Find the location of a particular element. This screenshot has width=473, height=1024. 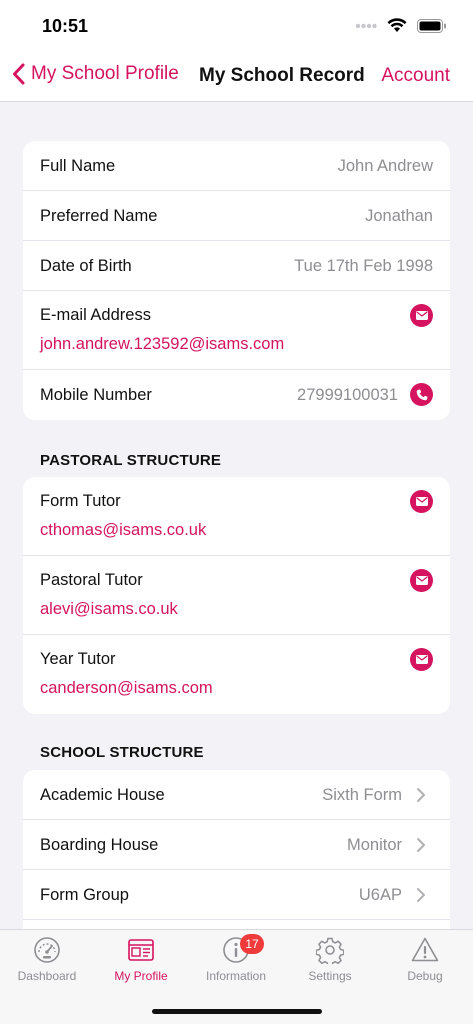

form-tutor-row: Form Tutor cthomas@isams.co.uk is located at coordinates (236, 516).